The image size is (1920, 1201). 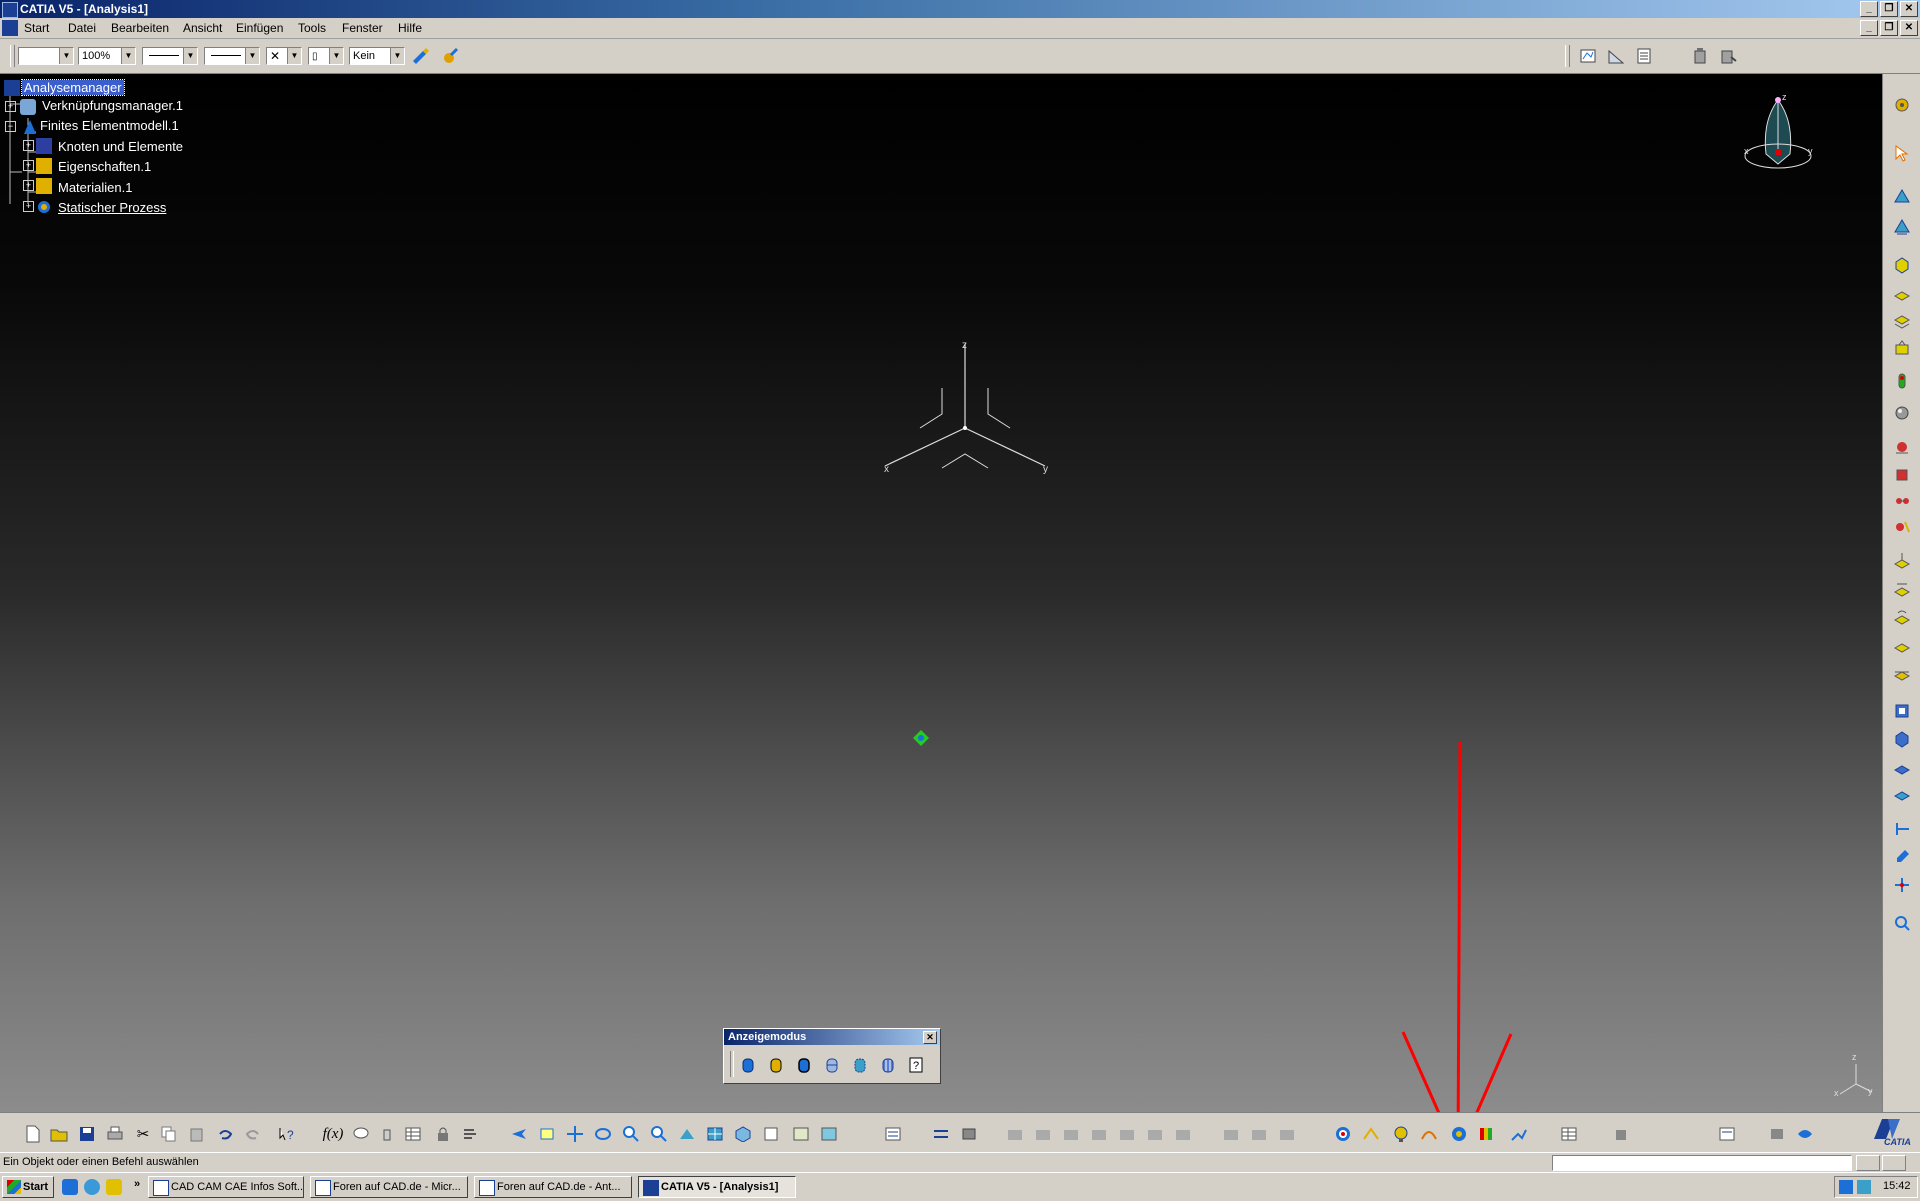 What do you see at coordinates (70, 1187) in the screenshot?
I see `desktop-icon` at bounding box center [70, 1187].